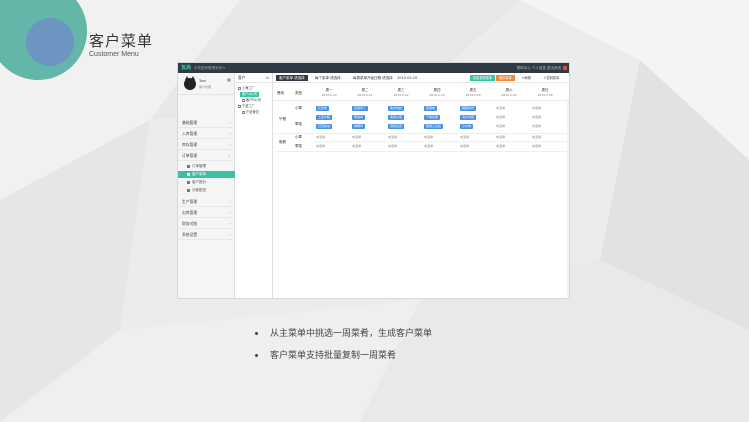 The width and height of the screenshot is (749, 422). I want to click on tree-node: 宁波食堂, so click(250, 112).